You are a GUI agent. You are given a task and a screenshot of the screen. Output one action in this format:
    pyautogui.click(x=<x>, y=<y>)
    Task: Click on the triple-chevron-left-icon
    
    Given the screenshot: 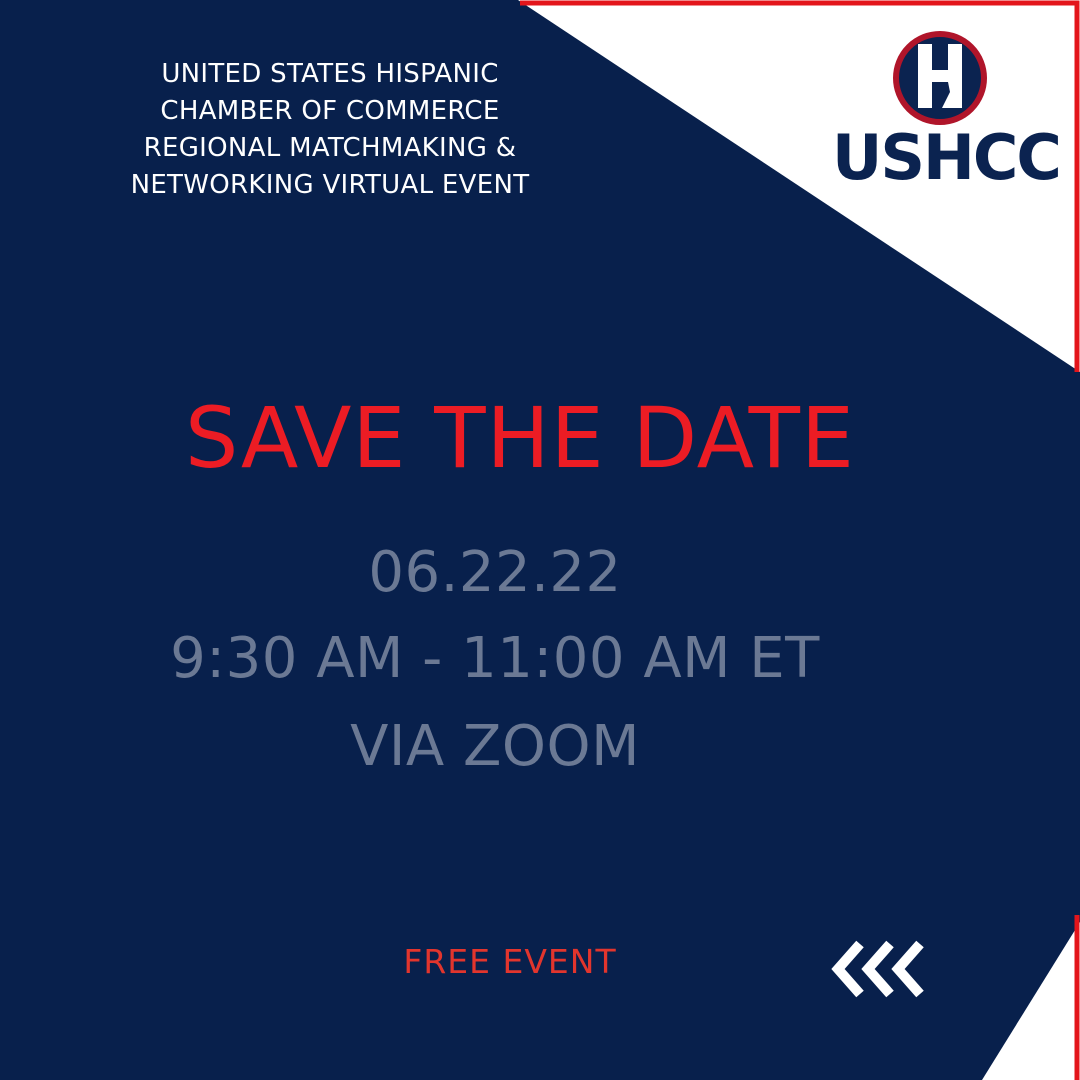 What is the action you would take?
    pyautogui.click(x=877, y=969)
    